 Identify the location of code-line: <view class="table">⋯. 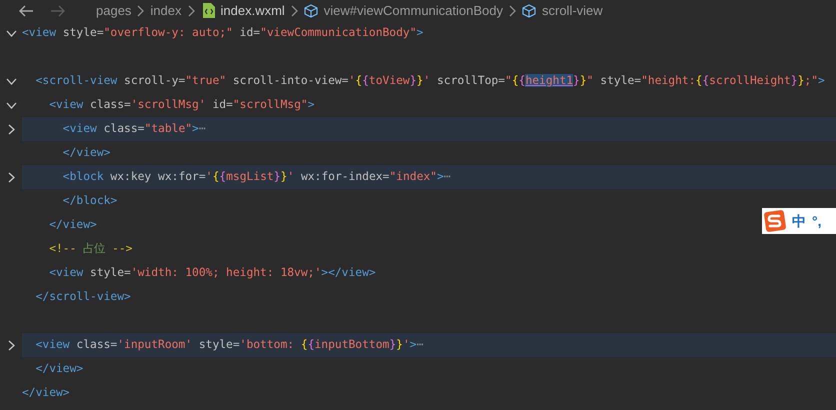
(134, 128).